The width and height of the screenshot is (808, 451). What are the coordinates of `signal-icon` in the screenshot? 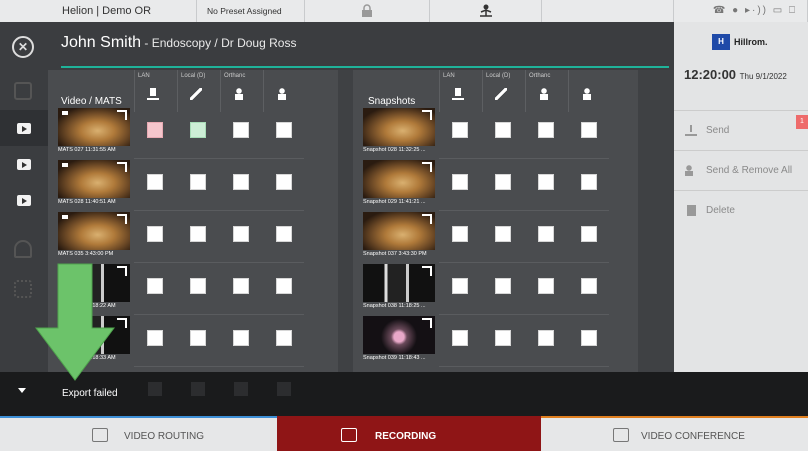 It's located at (23, 289).